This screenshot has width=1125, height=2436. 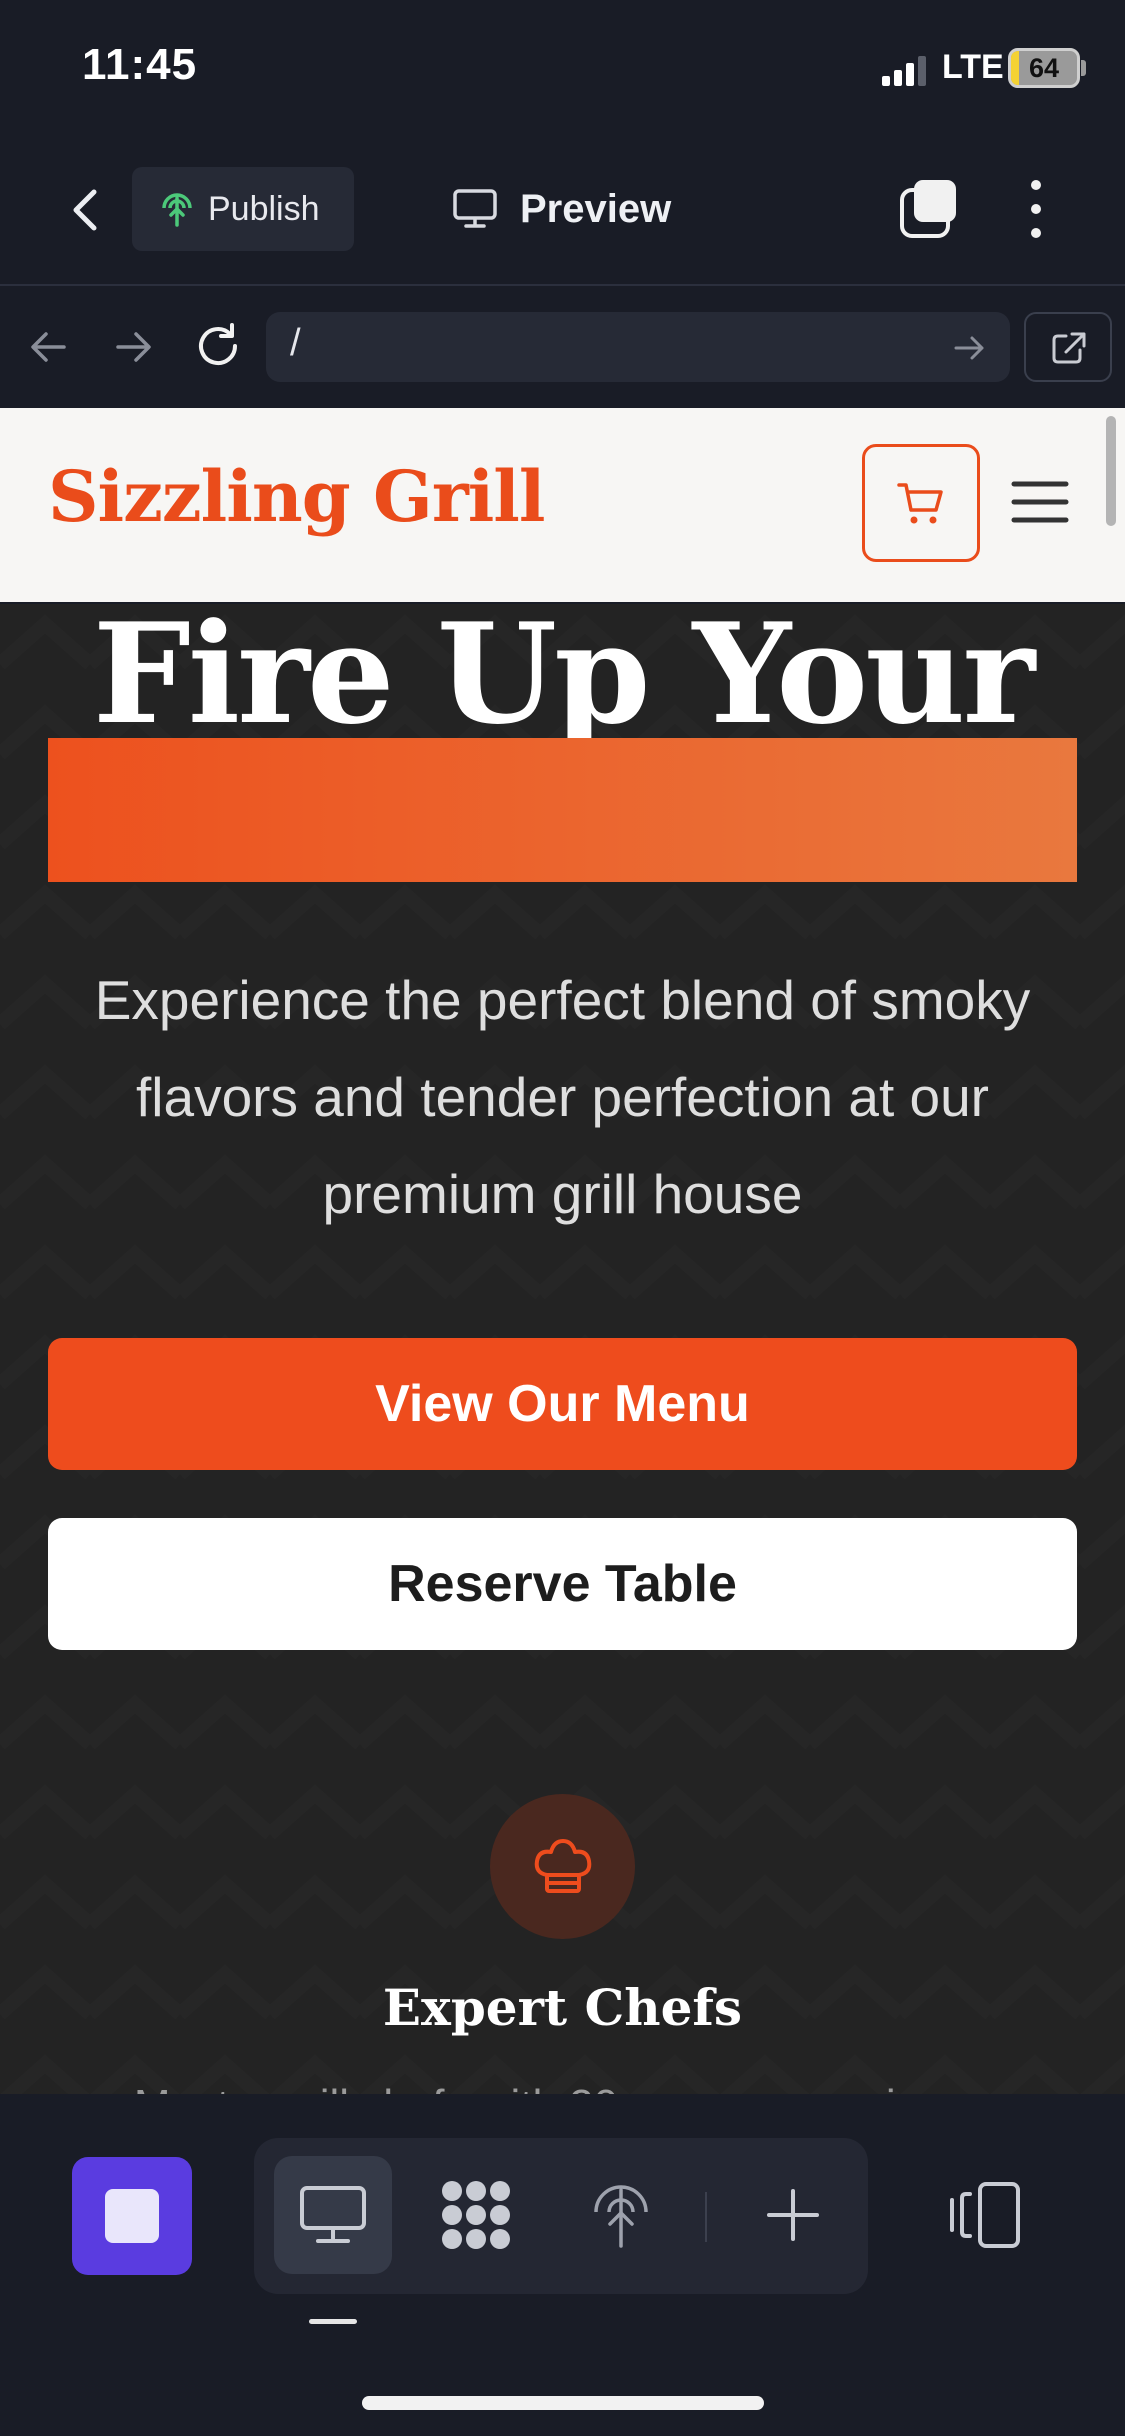 What do you see at coordinates (133, 347) in the screenshot?
I see `arrow-right-icon` at bounding box center [133, 347].